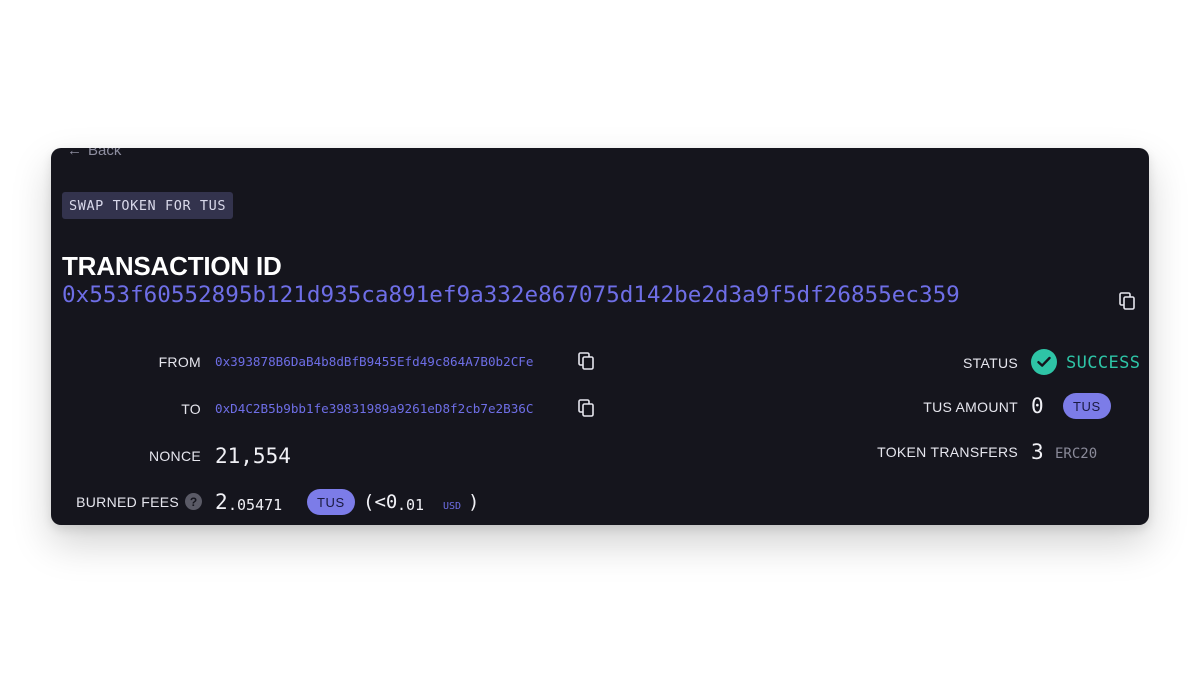  What do you see at coordinates (331, 502) in the screenshot?
I see `burned-fees-token-badge: TUS` at bounding box center [331, 502].